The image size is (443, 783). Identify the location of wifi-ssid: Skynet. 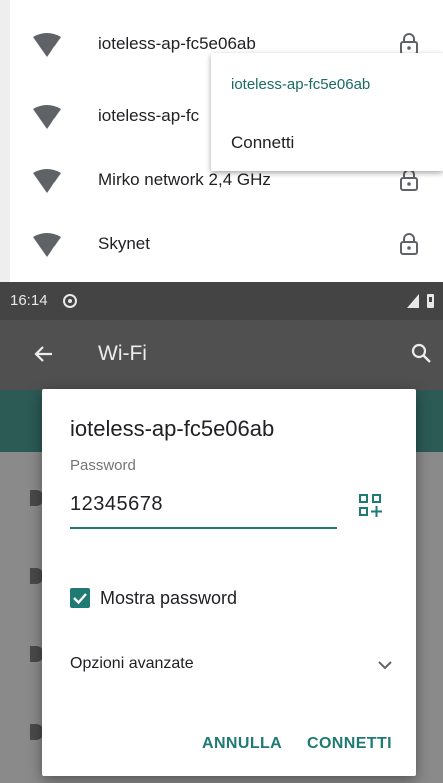
(124, 243).